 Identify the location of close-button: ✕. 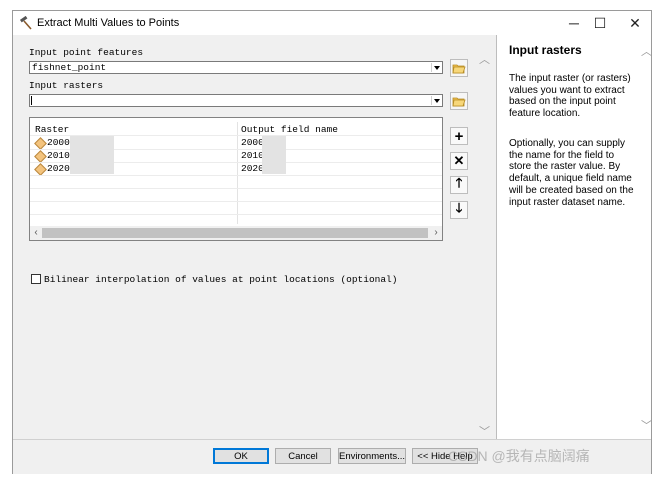
(635, 23).